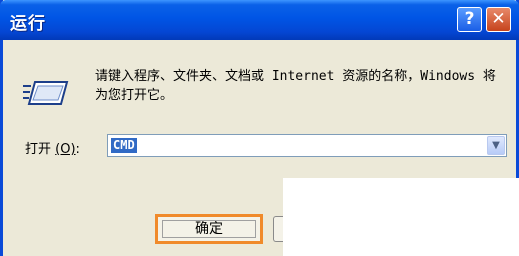 The image size is (519, 256). Describe the element at coordinates (46, 93) in the screenshot. I see `run-icon` at that location.